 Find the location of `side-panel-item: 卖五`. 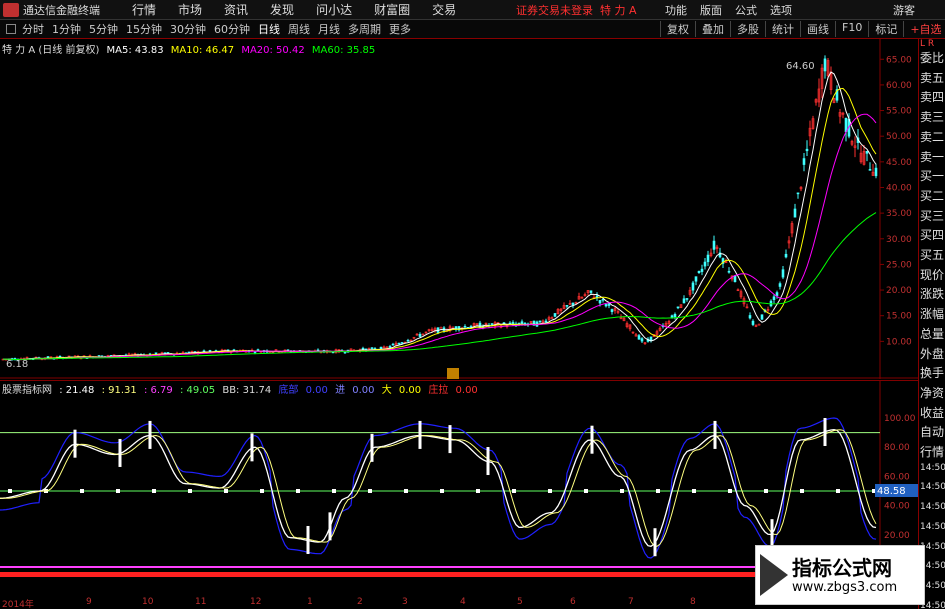

side-panel-item: 卖五 is located at coordinates (932, 77).